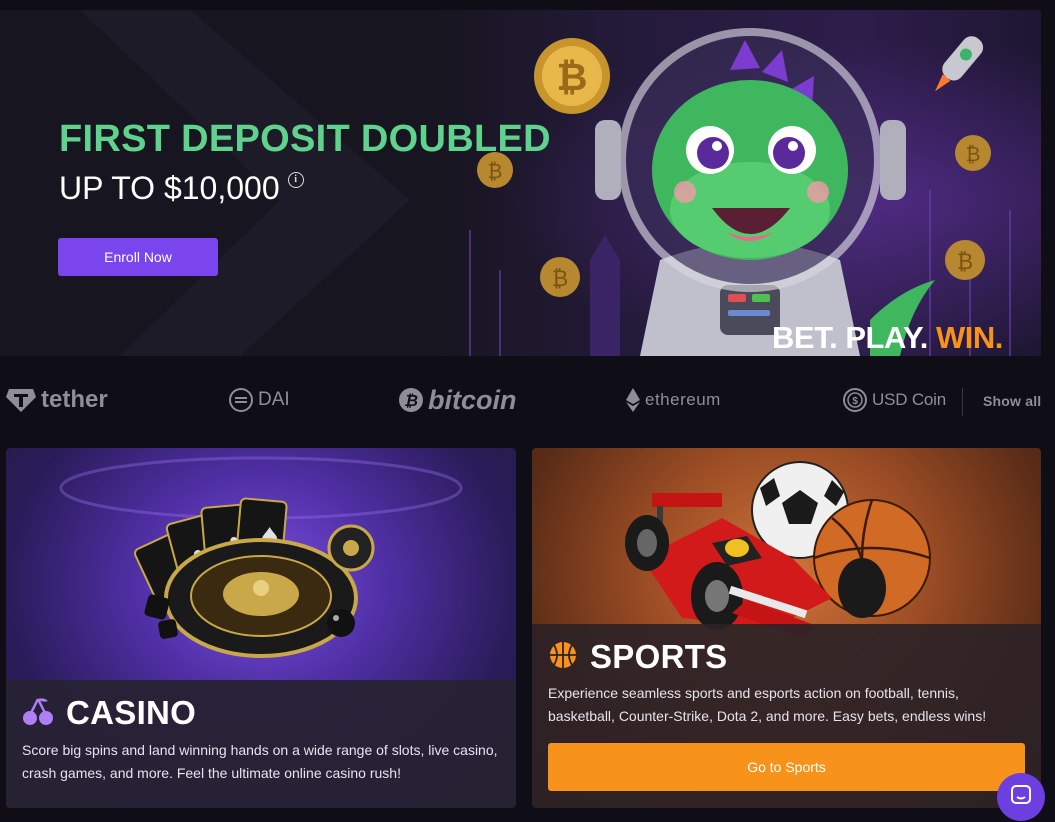 This screenshot has height=822, width=1055. What do you see at coordinates (786, 767) in the screenshot?
I see `go-to-sports-button: Go to Sports` at bounding box center [786, 767].